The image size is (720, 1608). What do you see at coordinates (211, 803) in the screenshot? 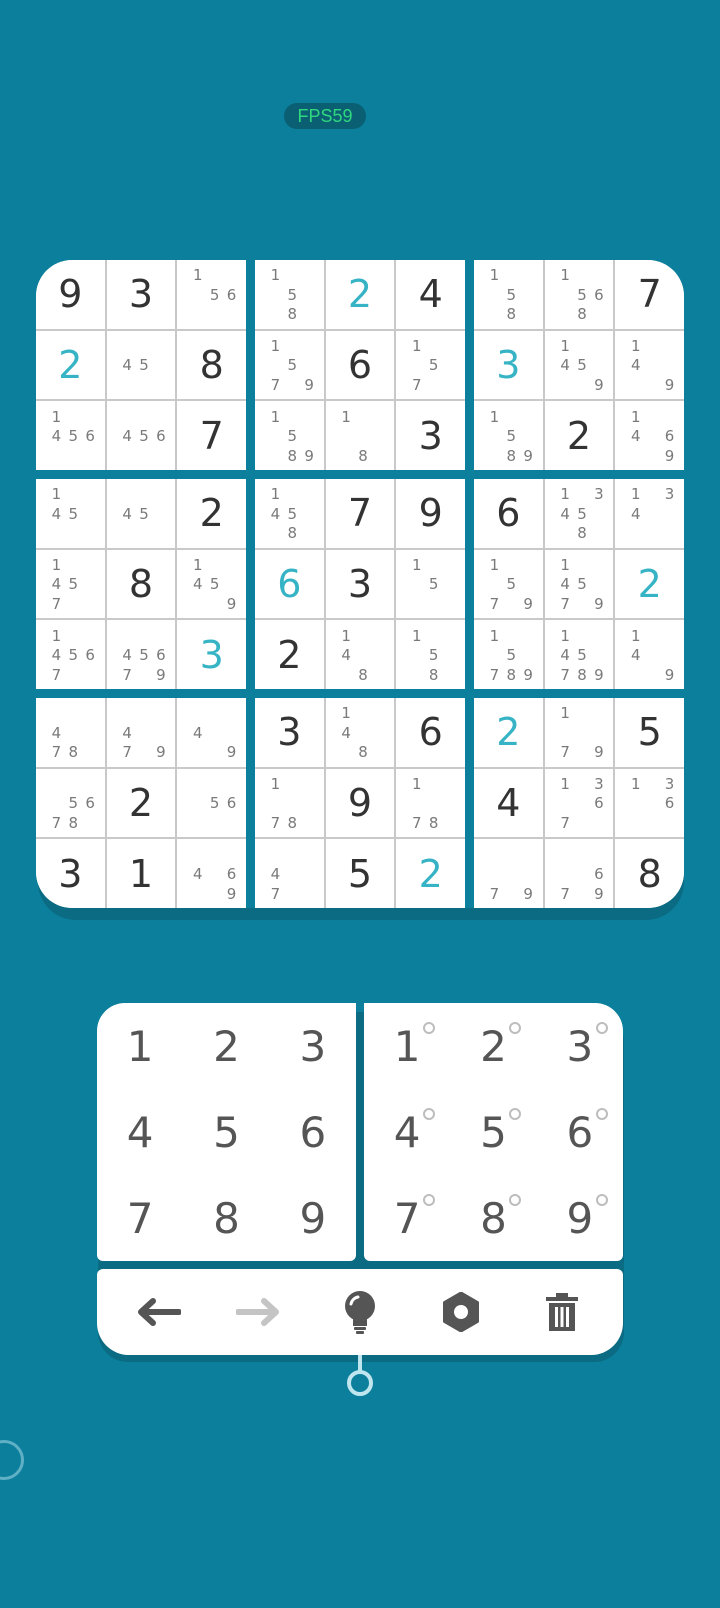
I see `board-cell: 56` at bounding box center [211, 803].